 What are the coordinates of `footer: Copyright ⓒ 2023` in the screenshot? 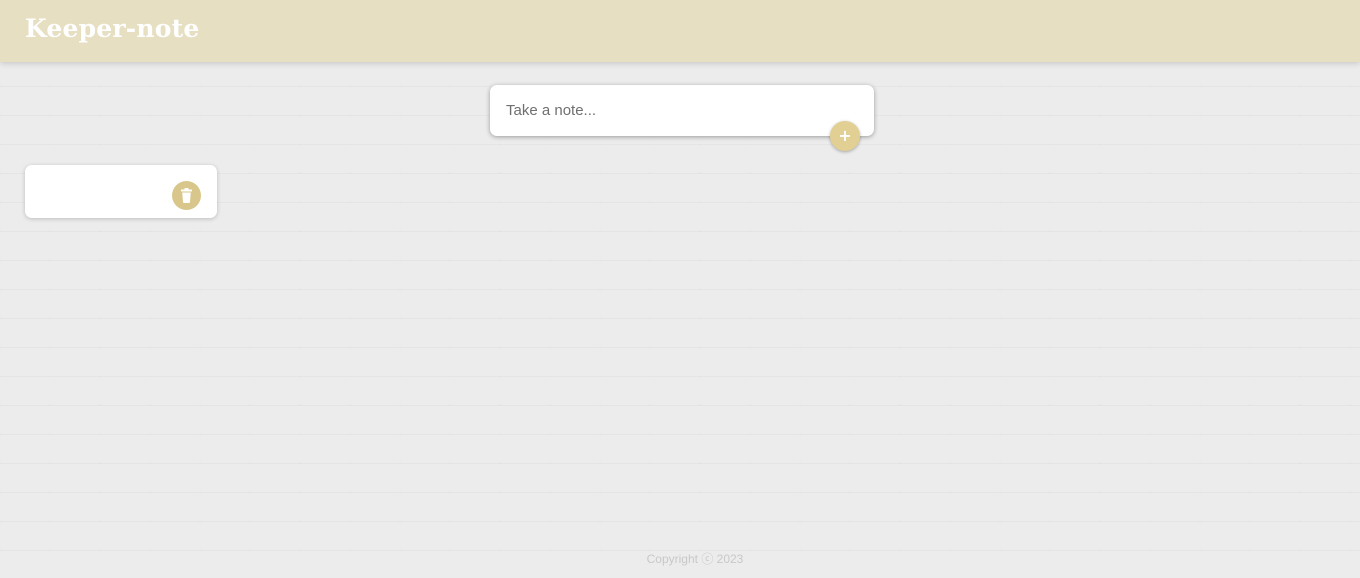 It's located at (680, 558).